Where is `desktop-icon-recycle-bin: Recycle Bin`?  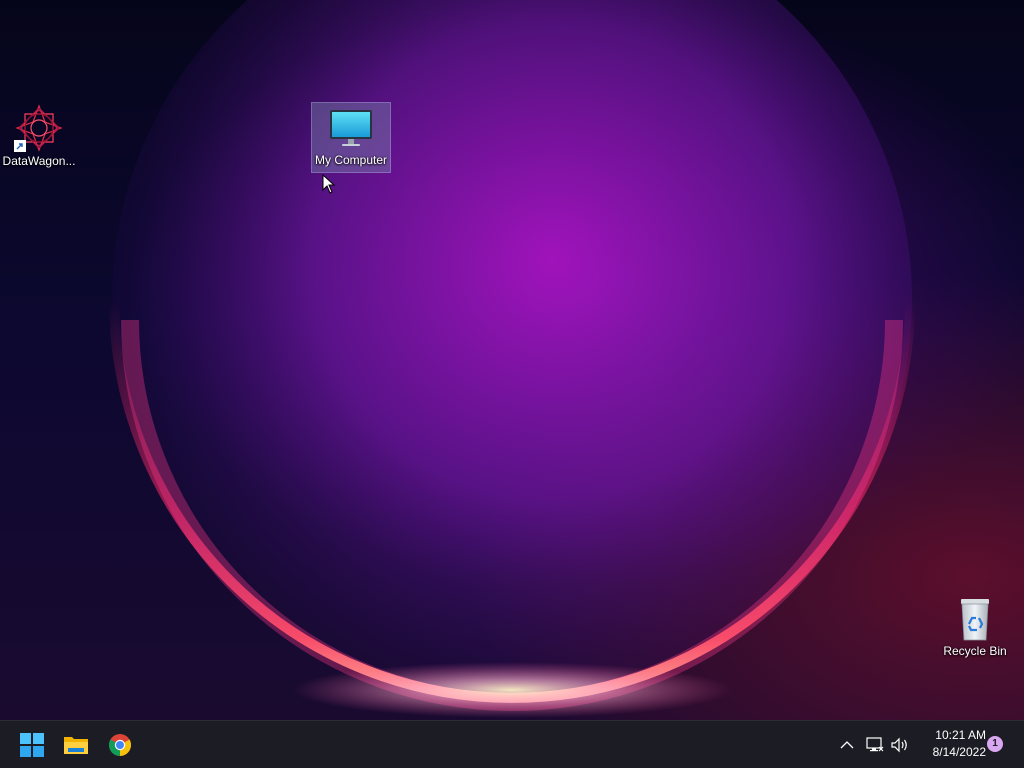 desktop-icon-recycle-bin: Recycle Bin is located at coordinates (975, 627).